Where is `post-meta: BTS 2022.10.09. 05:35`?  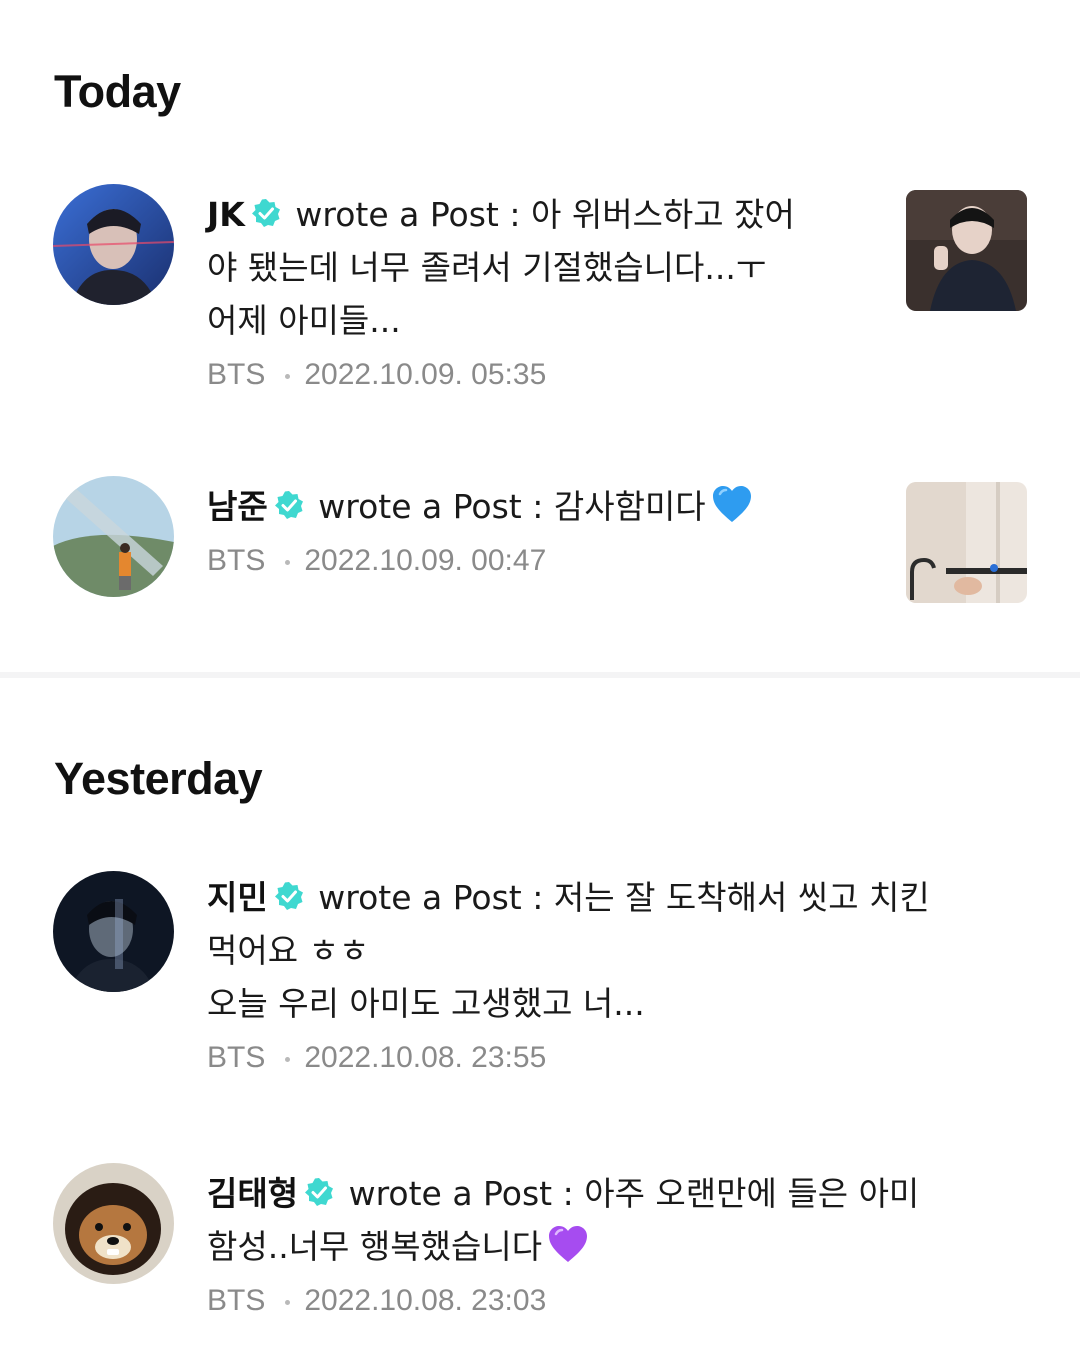
post-meta: BTS 2022.10.09. 05:35 is located at coordinates (537, 375).